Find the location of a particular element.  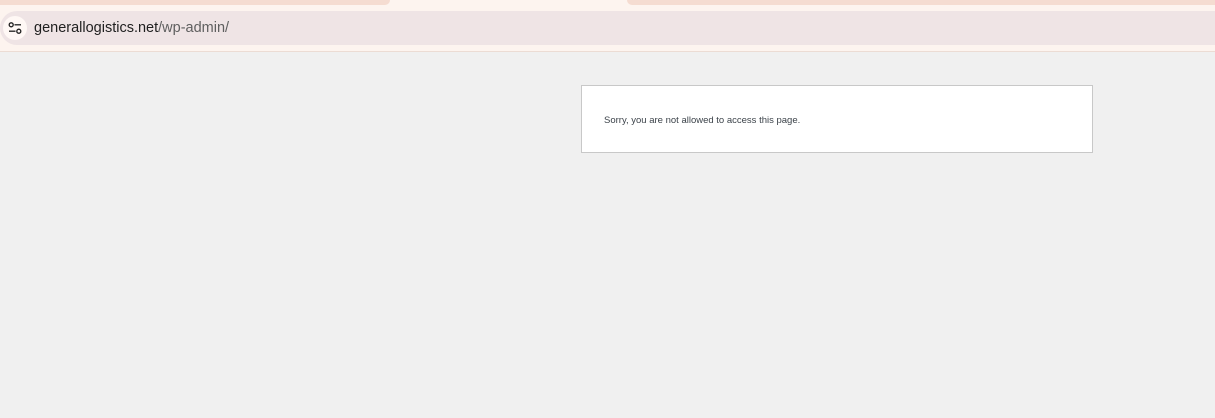

tune-icon is located at coordinates (15, 28).